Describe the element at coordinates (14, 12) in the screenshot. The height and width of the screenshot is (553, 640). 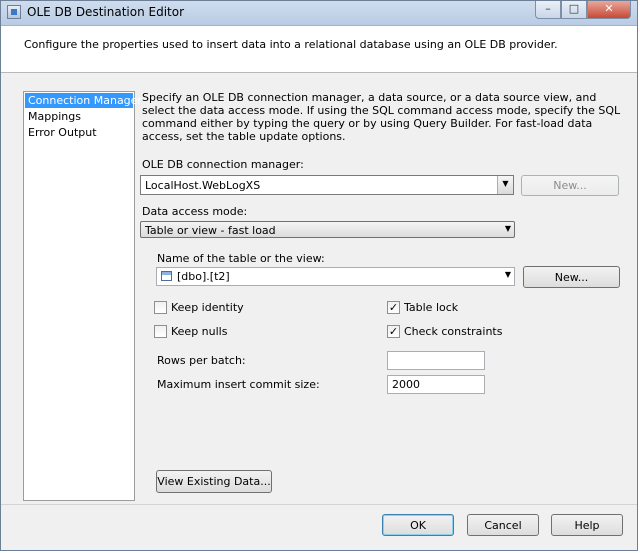
I see `app-icon` at that location.